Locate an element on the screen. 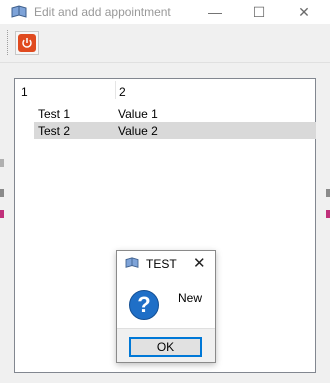 Image resolution: width=330 pixels, height=383 pixels. title-bar: Edit and add appointment — ☐ ✕ is located at coordinates (165, 12).